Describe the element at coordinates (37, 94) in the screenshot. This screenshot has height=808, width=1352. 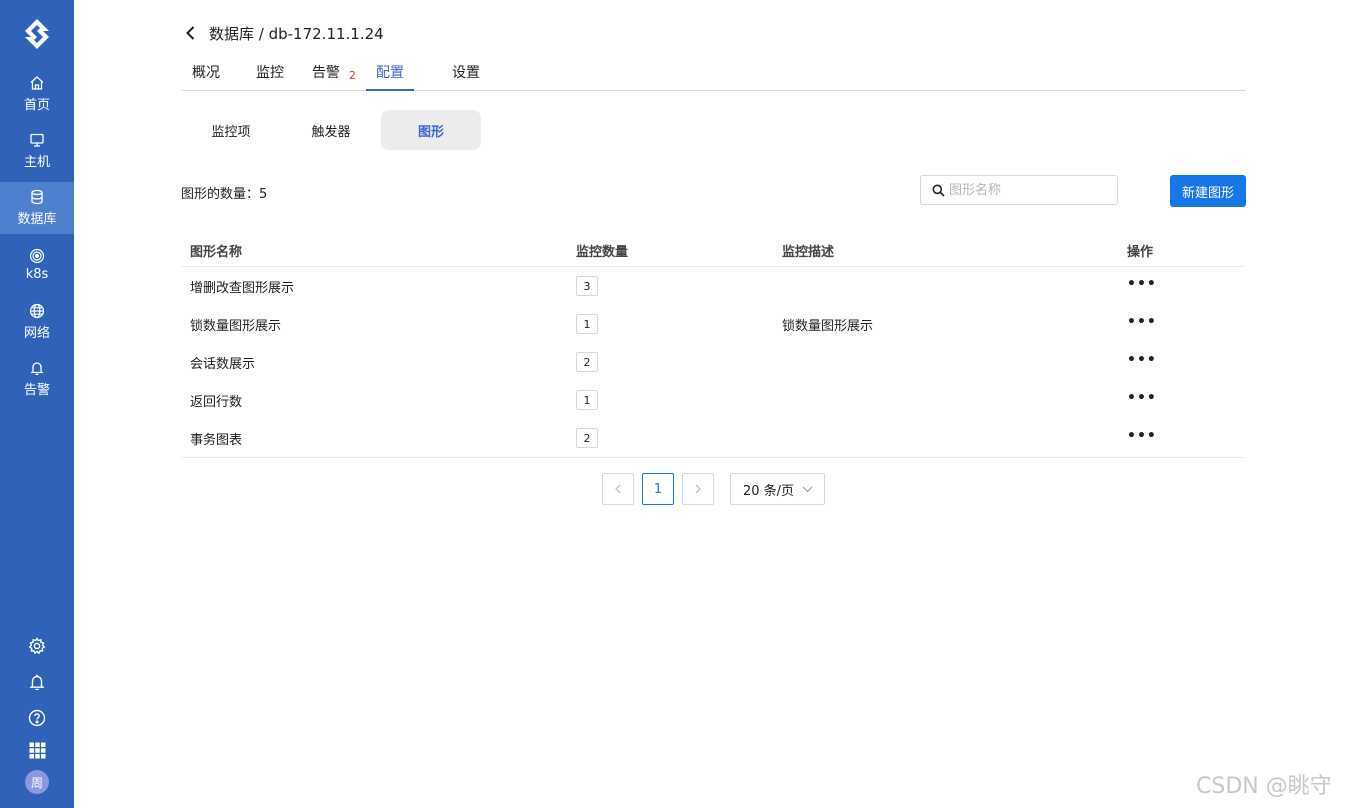
I see `sidebar-item-home: 首页` at that location.